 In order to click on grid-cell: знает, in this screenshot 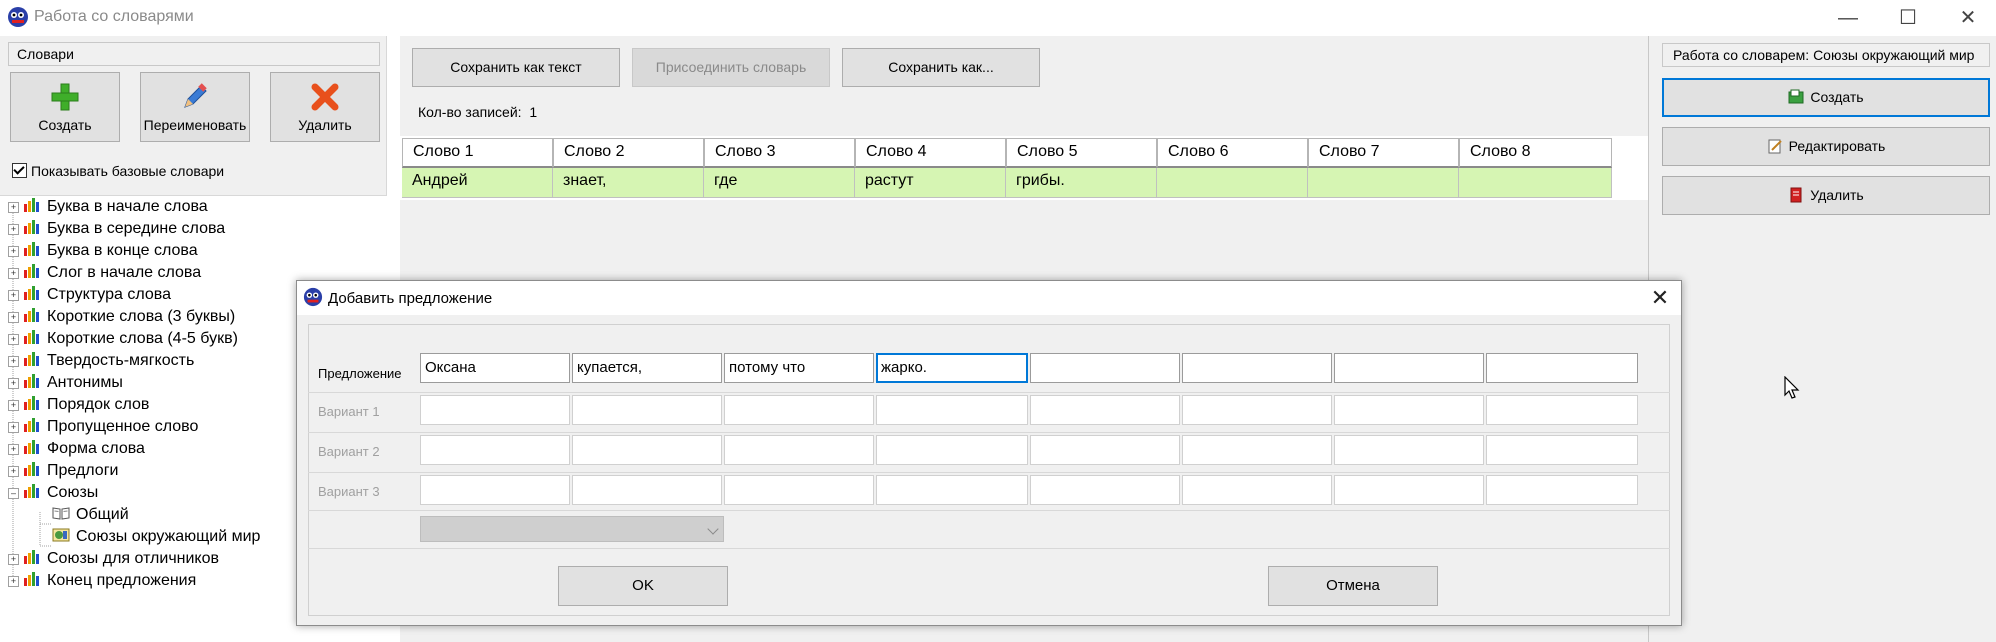, I will do `click(628, 183)`.